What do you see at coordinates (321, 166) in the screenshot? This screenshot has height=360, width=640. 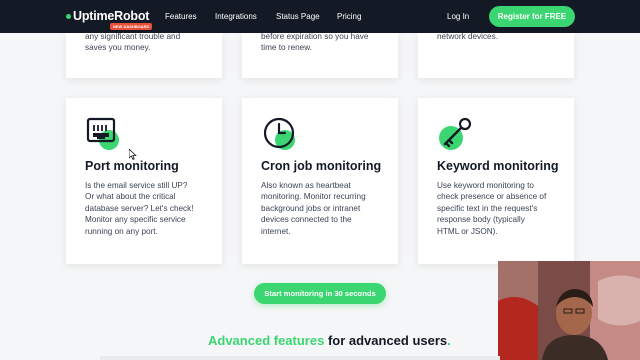 I see `card-title: Cron job monitoring` at bounding box center [321, 166].